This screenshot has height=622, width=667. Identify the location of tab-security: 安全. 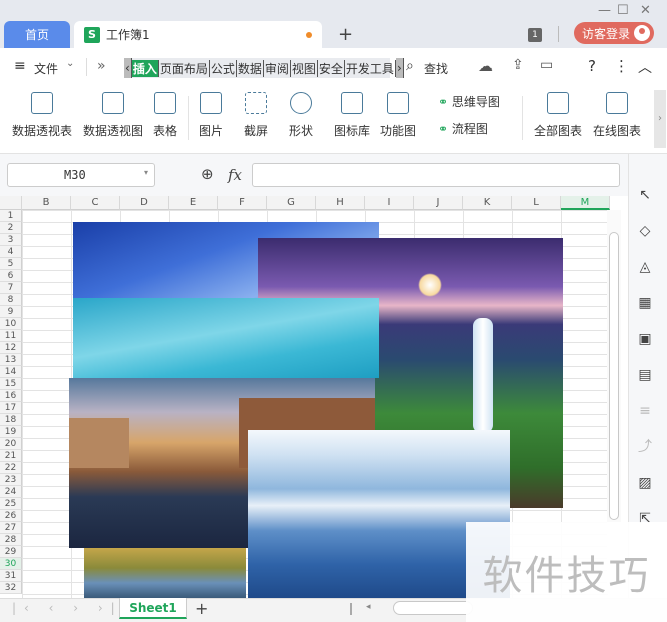
(331, 68).